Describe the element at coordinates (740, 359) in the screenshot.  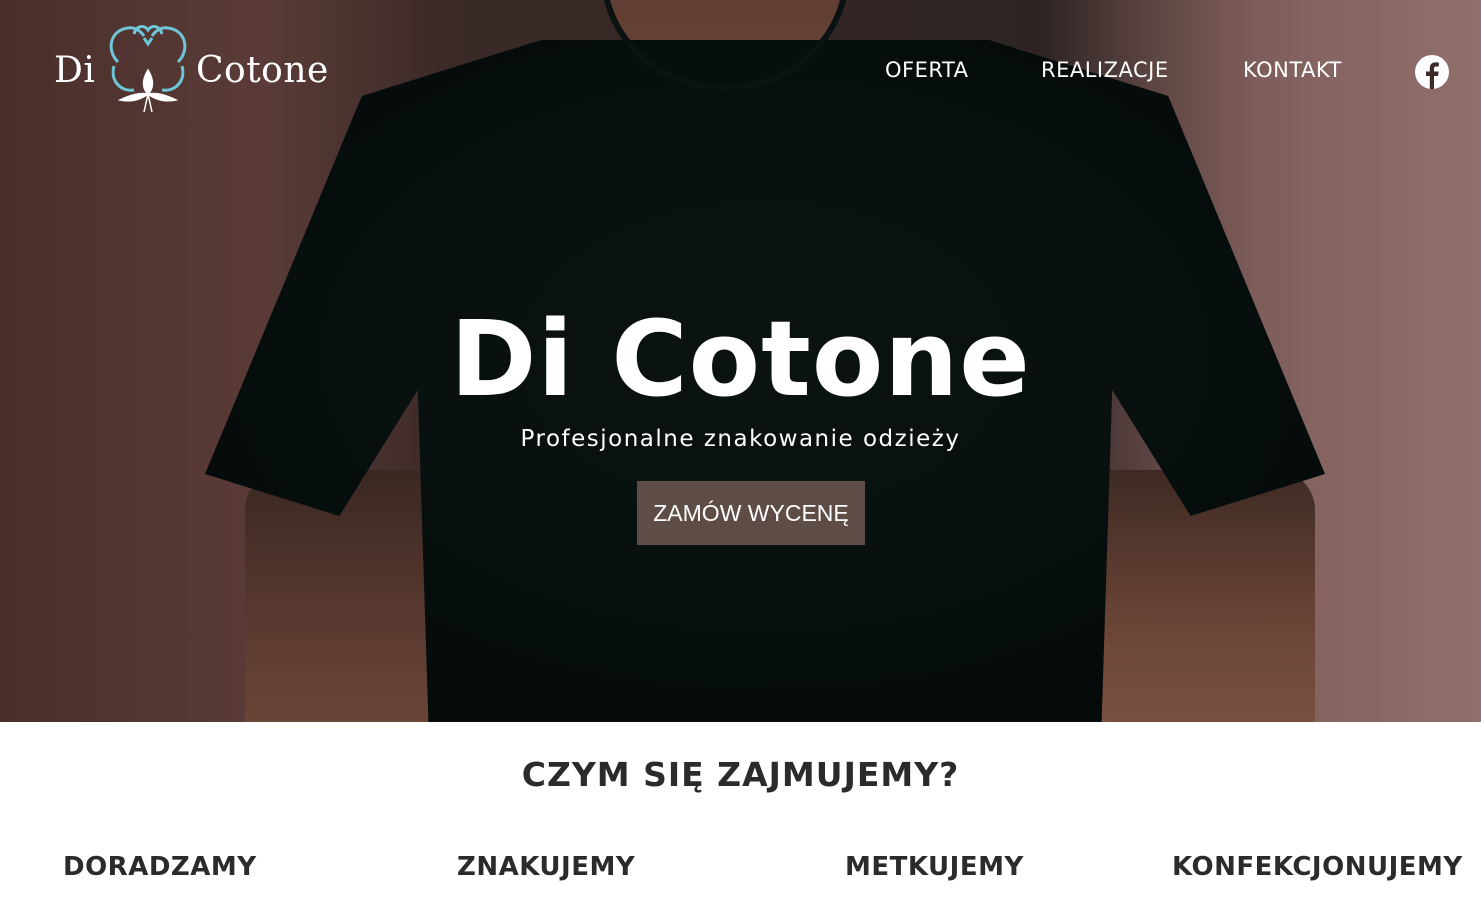
I see `hero-title: Di Cotone` at that location.